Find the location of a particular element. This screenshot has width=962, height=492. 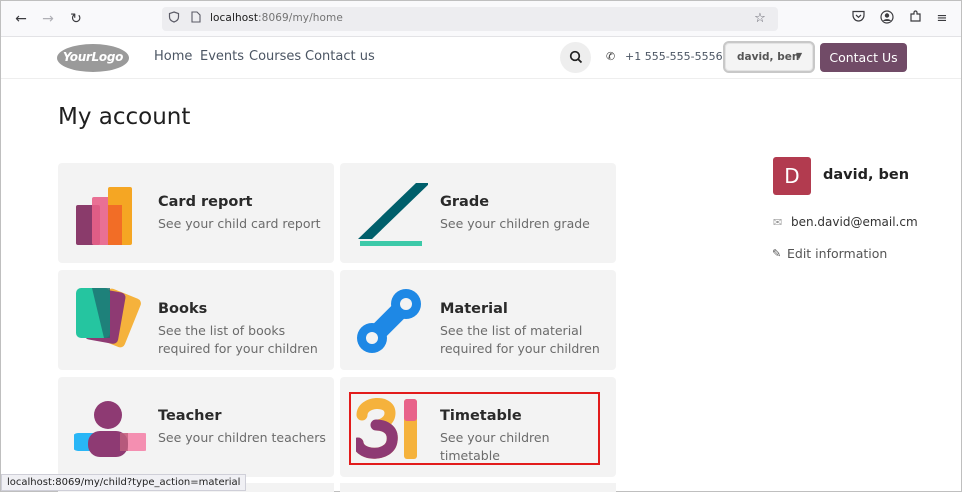

url-host: localhost is located at coordinates (234, 18).